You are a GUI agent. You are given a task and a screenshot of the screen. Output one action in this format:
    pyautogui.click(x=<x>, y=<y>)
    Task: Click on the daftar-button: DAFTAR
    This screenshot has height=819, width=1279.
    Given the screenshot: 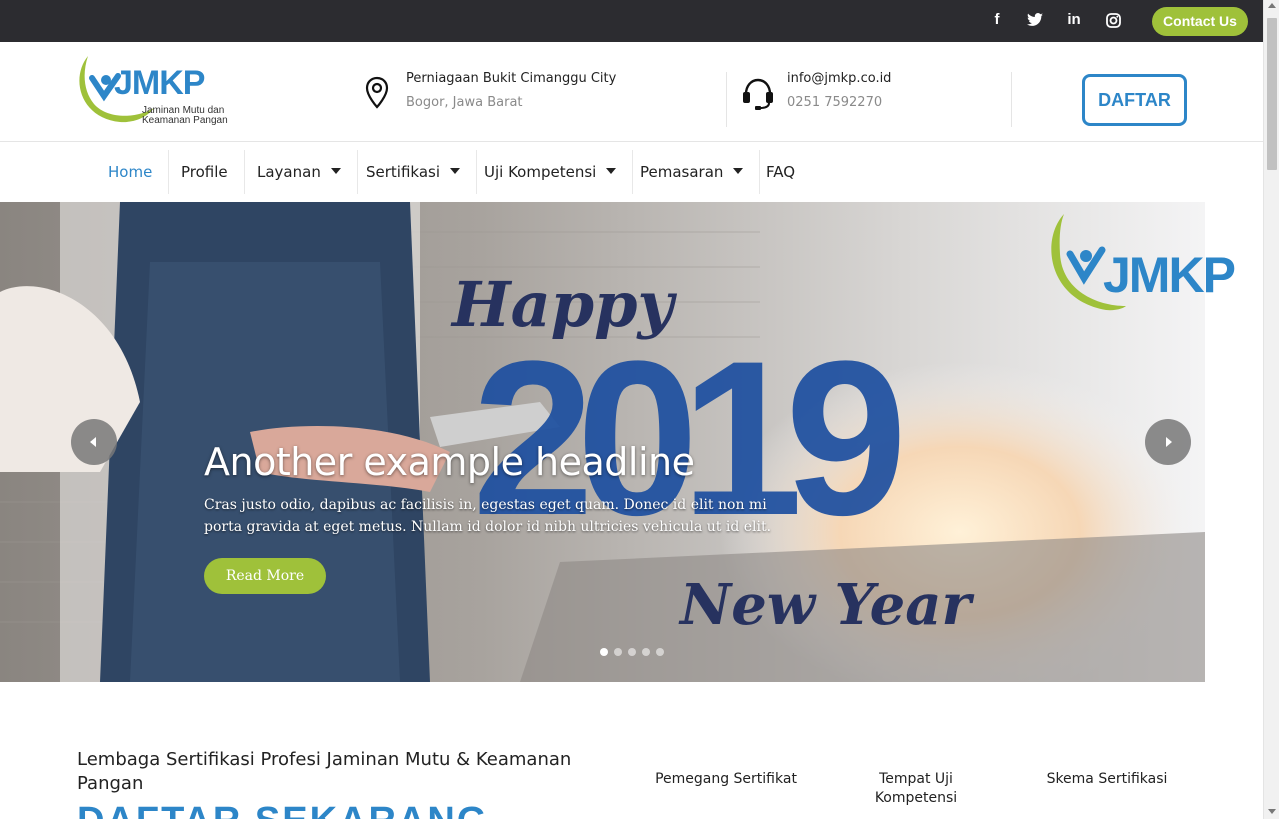 What is the action you would take?
    pyautogui.click(x=1134, y=100)
    